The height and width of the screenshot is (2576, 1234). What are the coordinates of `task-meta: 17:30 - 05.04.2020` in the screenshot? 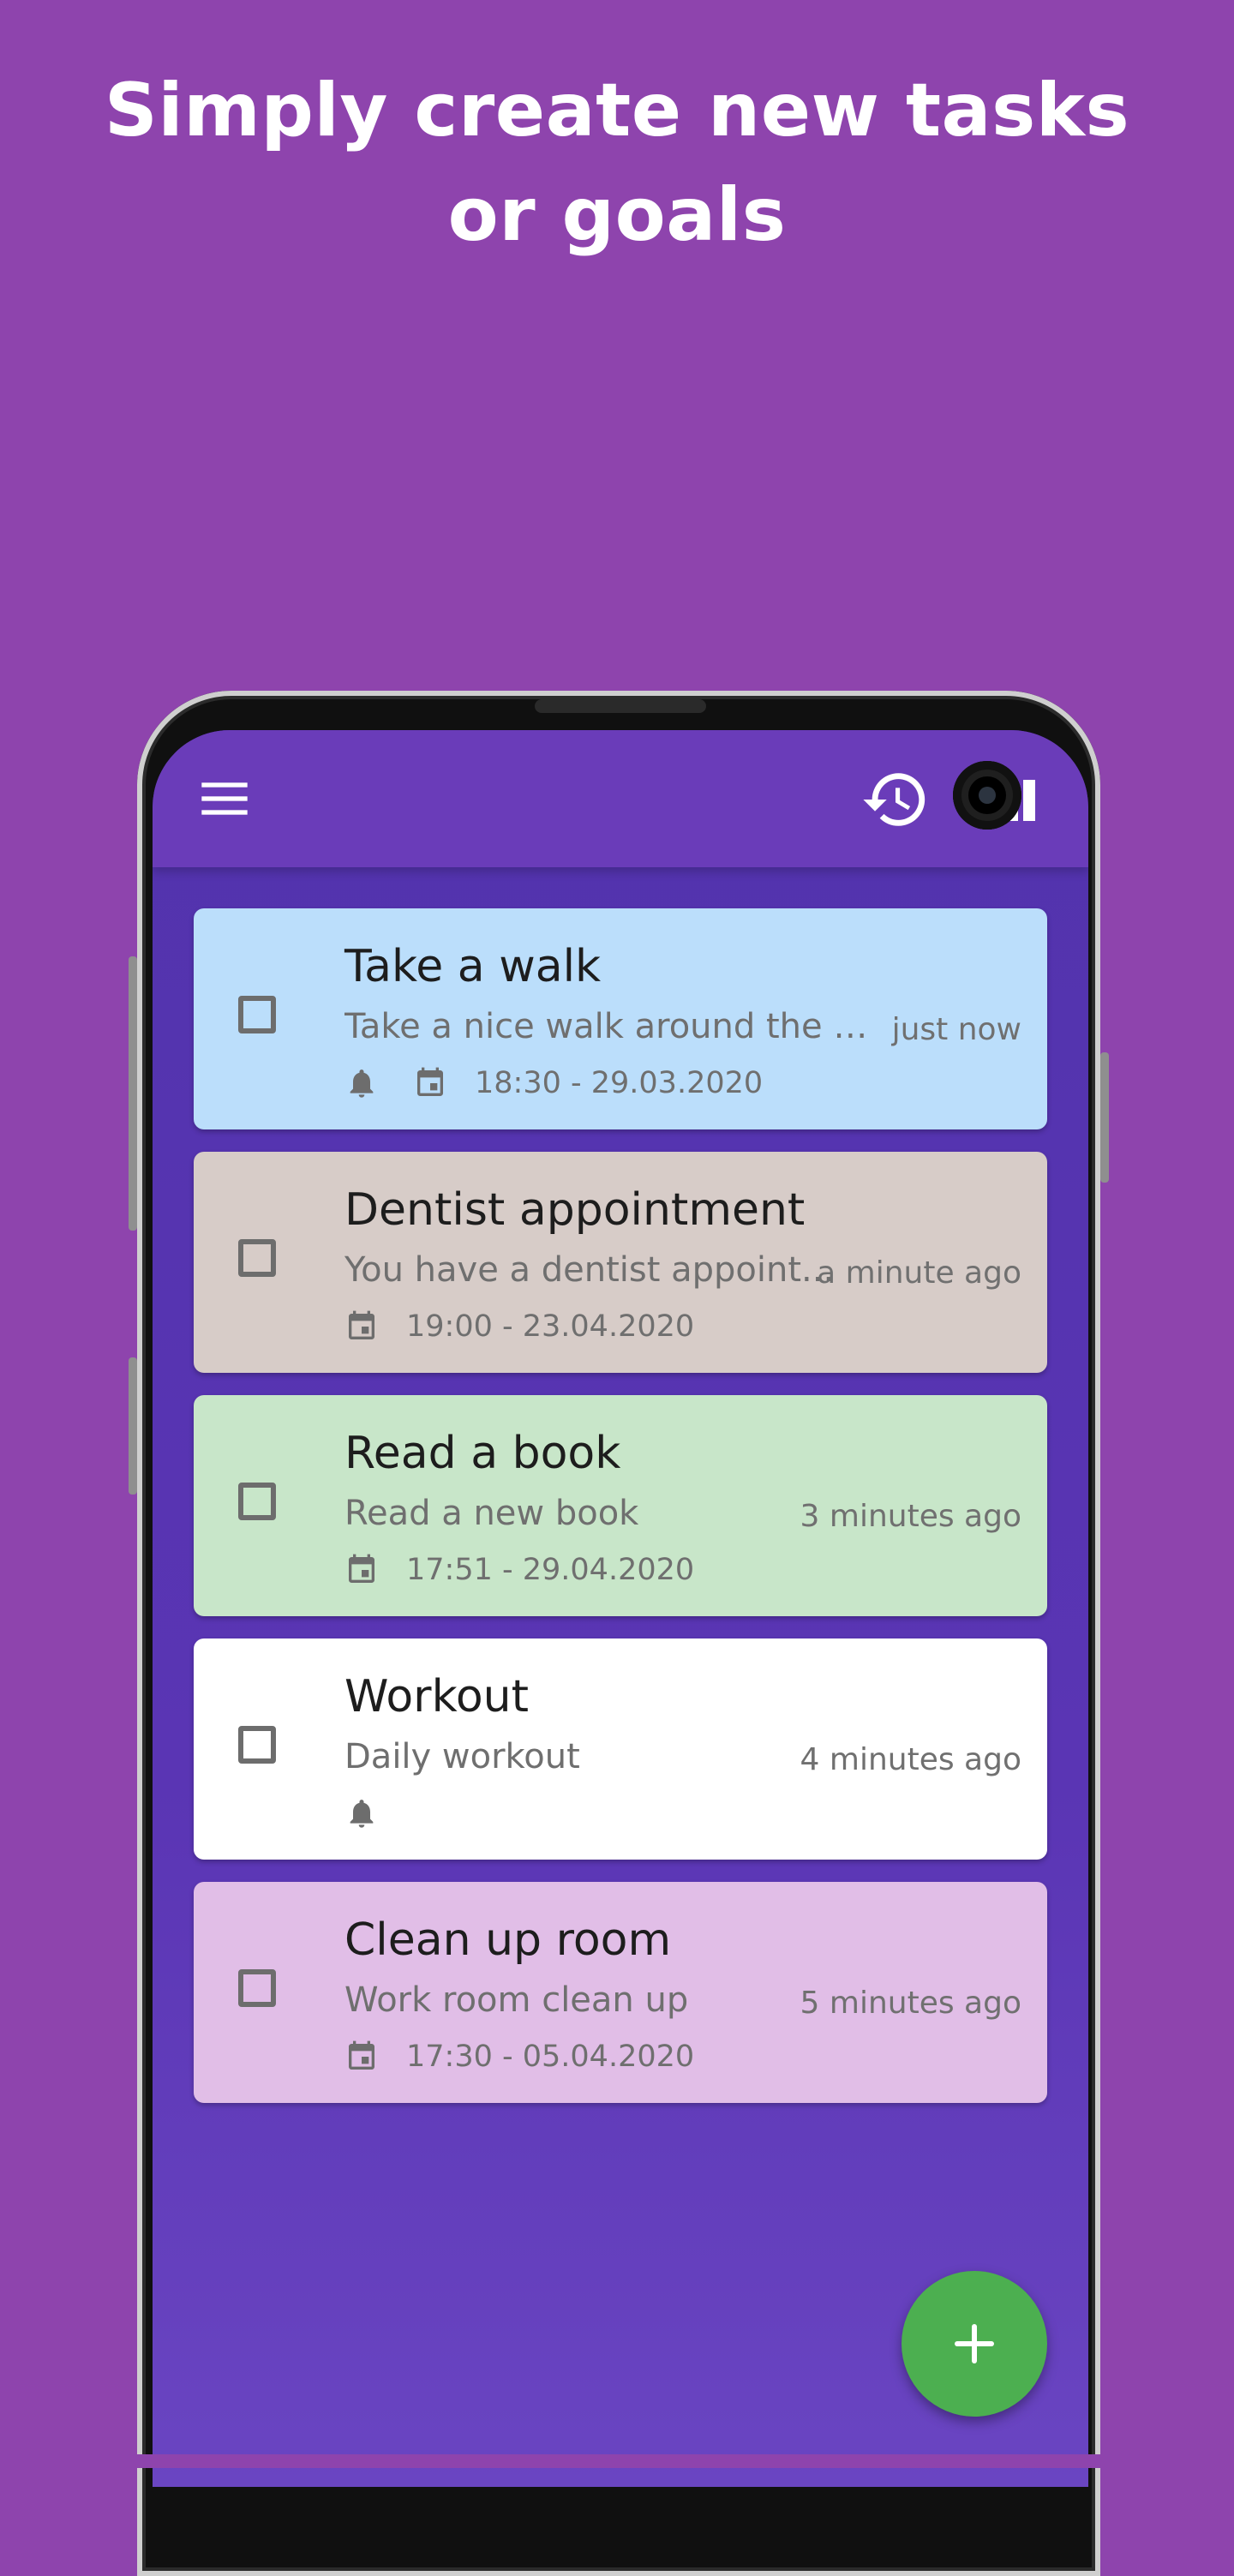 It's located at (519, 2056).